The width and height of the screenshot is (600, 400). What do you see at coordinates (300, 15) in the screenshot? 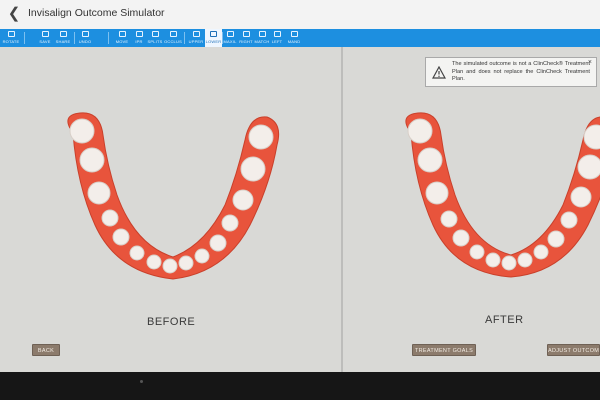
I see `title-bar: ❮ Invisalign Outcome Simulator` at bounding box center [300, 15].